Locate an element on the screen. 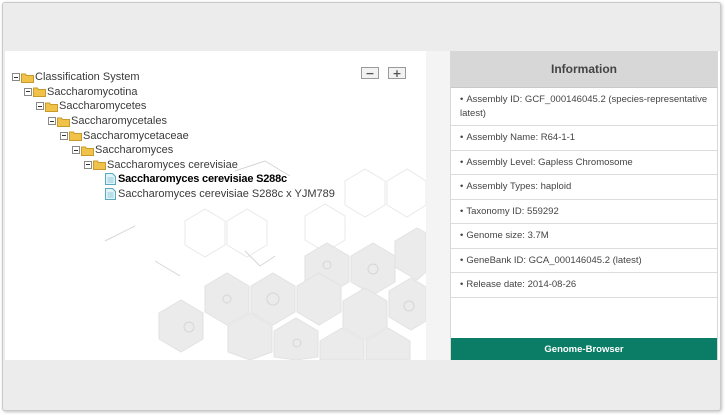 This screenshot has width=725, height=415. info-item-genebank-id: • GeneBank ID: GCA_000146045.2 (latest) is located at coordinates (584, 261).